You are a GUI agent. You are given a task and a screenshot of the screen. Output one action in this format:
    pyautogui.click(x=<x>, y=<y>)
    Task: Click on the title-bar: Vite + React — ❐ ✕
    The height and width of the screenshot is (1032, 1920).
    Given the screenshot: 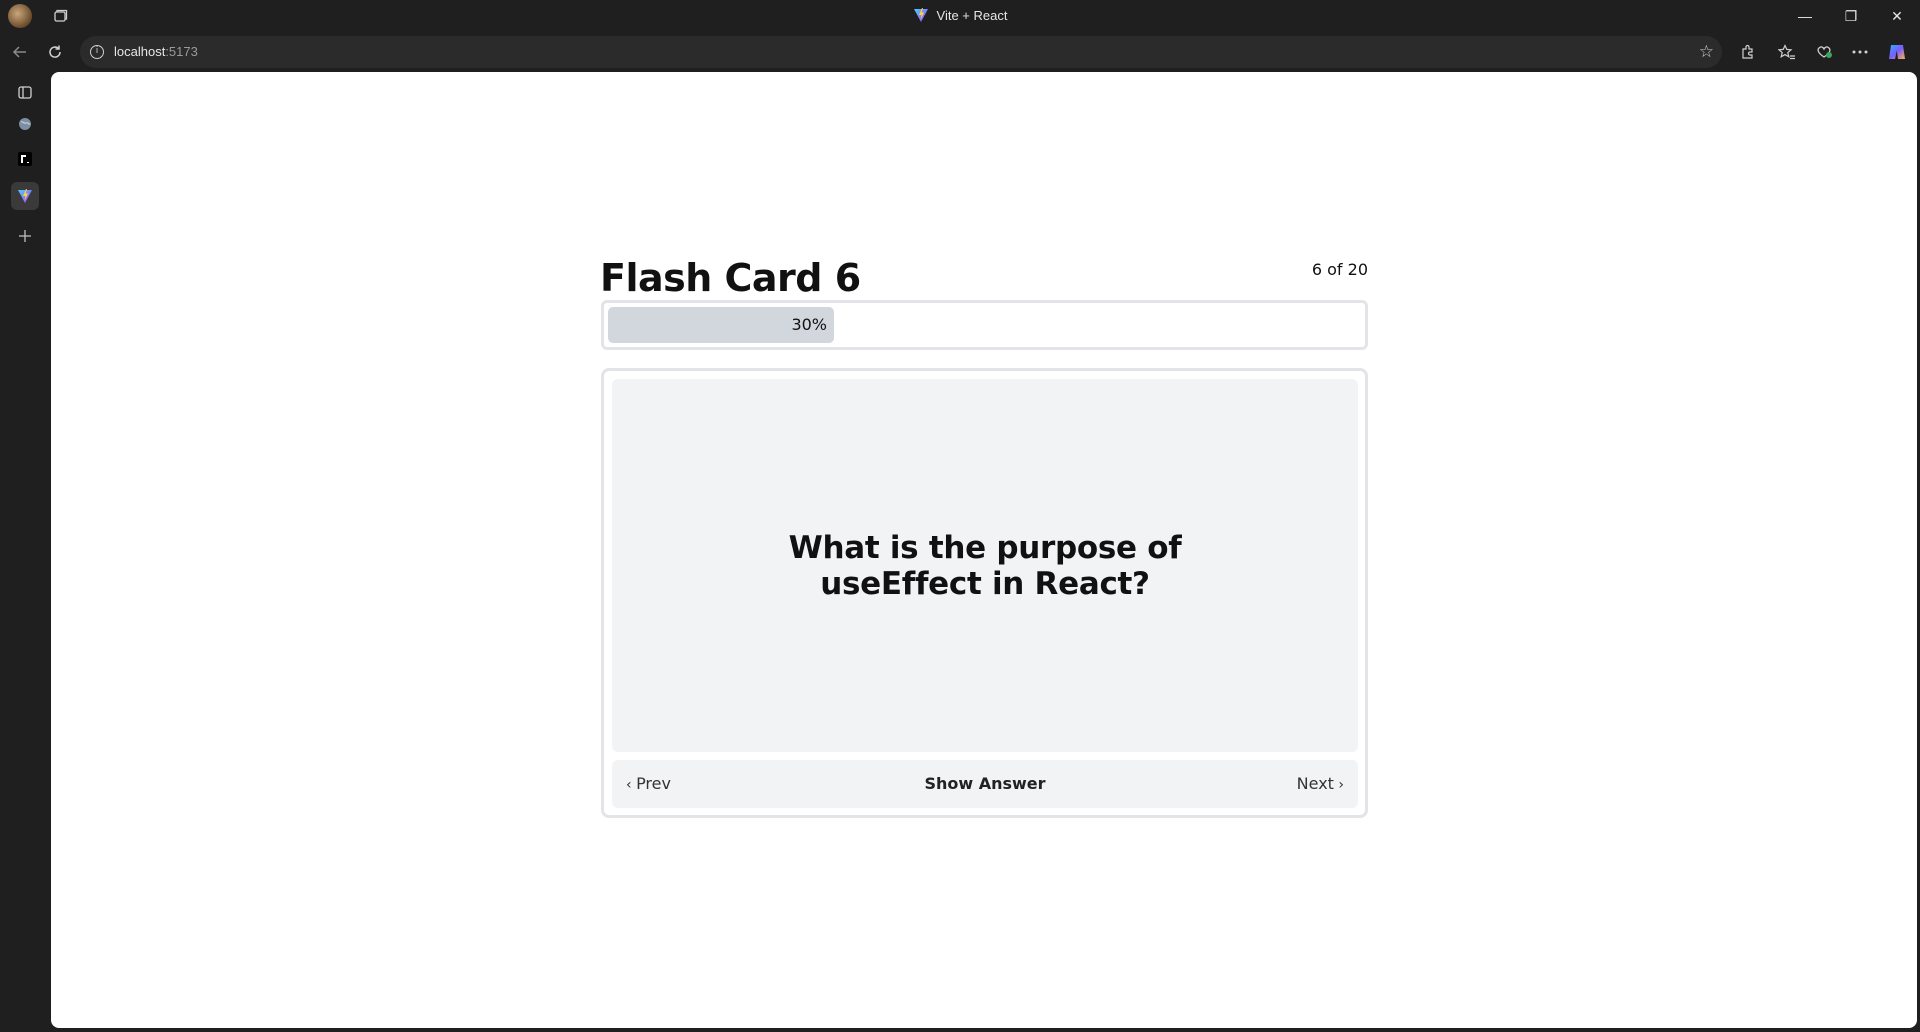 What is the action you would take?
    pyautogui.click(x=960, y=16)
    